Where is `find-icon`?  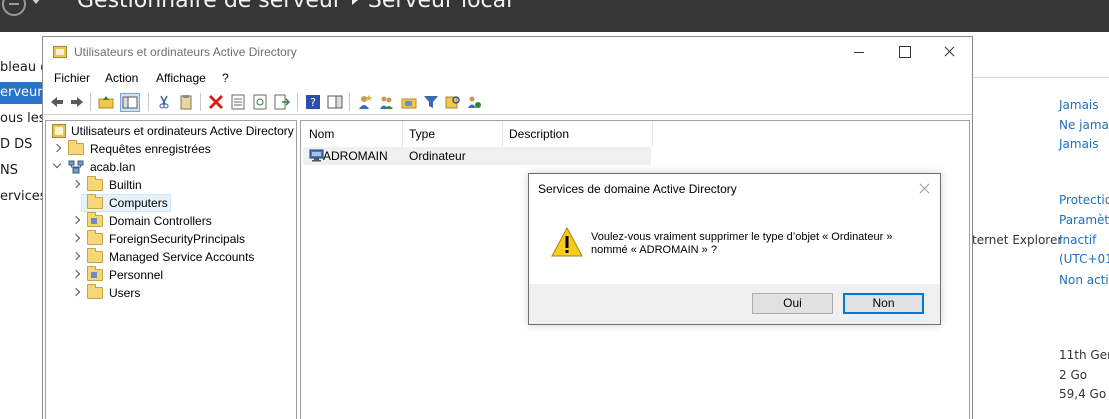
find-icon is located at coordinates (453, 102).